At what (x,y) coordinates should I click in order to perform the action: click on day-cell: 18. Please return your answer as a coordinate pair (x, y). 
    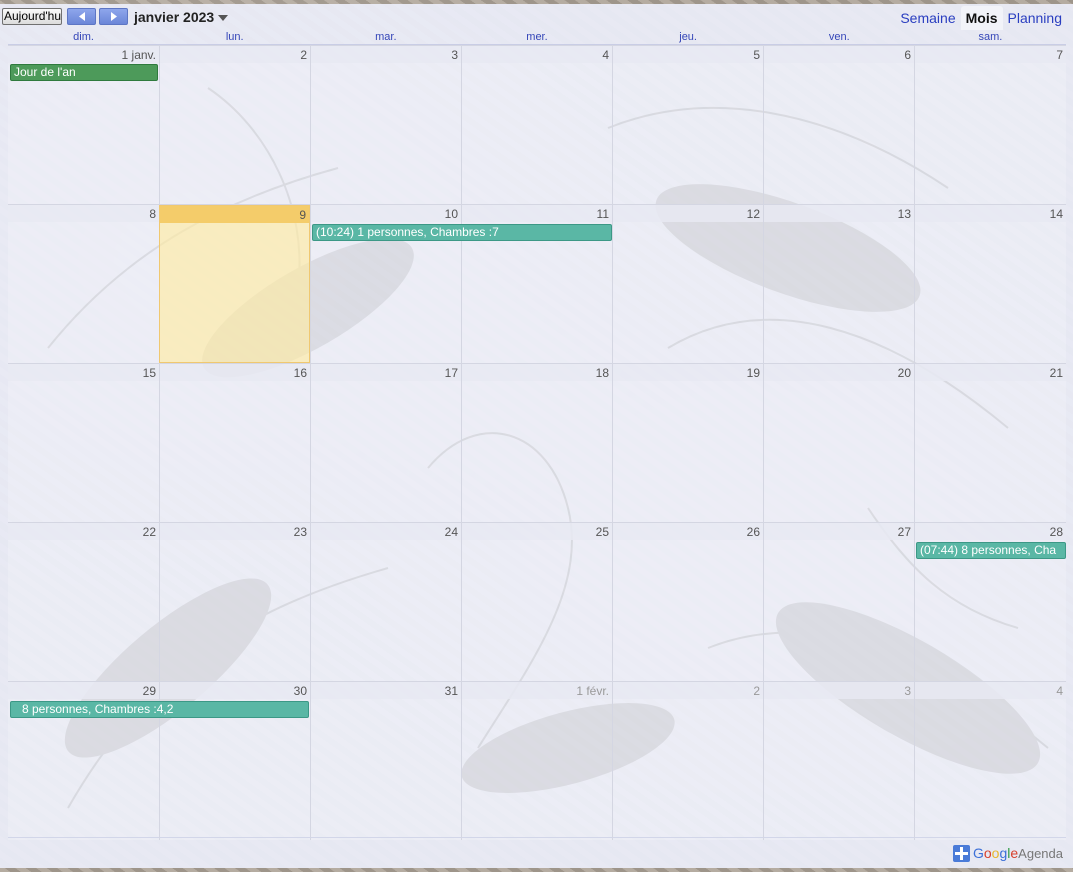
    Looking at the image, I should click on (536, 443).